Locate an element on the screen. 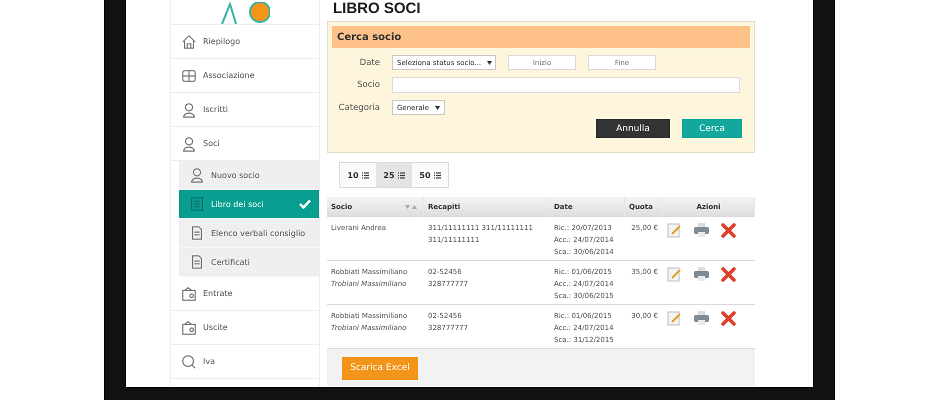 Image resolution: width=940 pixels, height=400 pixels. sidebar-item: Iva is located at coordinates (245, 362).